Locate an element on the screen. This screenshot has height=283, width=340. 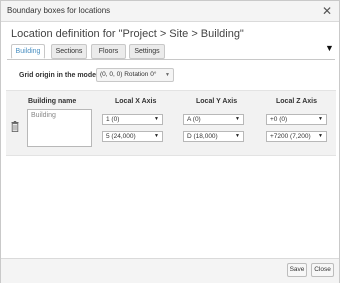
y-start-value: A (0) is located at coordinates (194, 119).